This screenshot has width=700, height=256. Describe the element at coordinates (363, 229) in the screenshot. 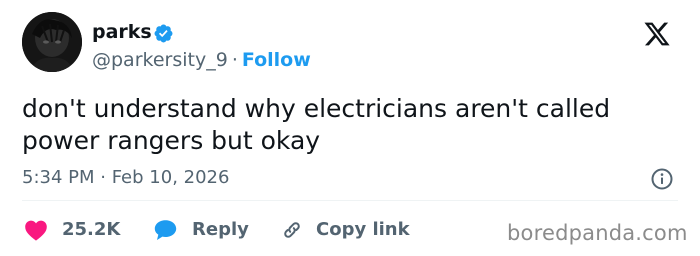

I see `copy-link-label: Copy link` at that location.